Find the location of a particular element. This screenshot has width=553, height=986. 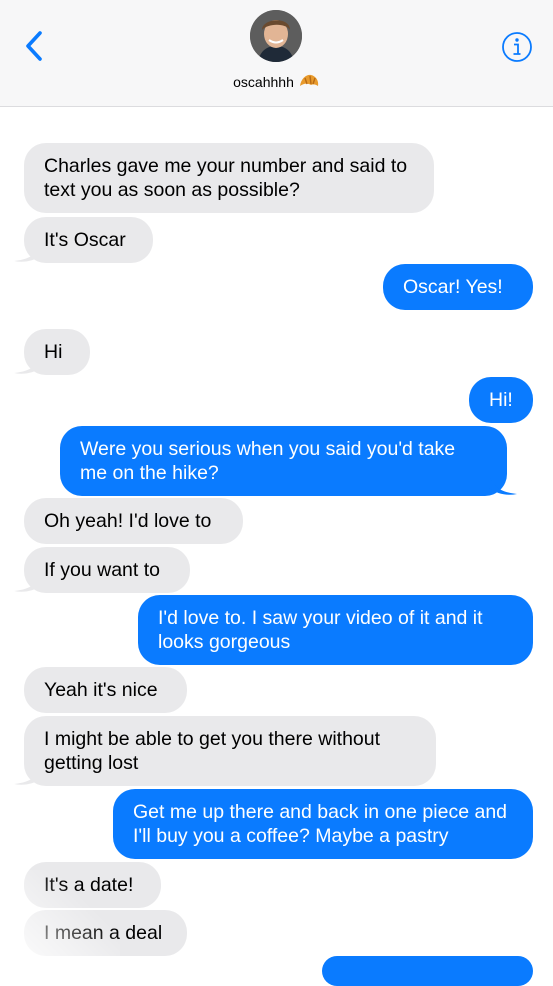

message-text: Oh yeah! I'd love to is located at coordinates (128, 520).